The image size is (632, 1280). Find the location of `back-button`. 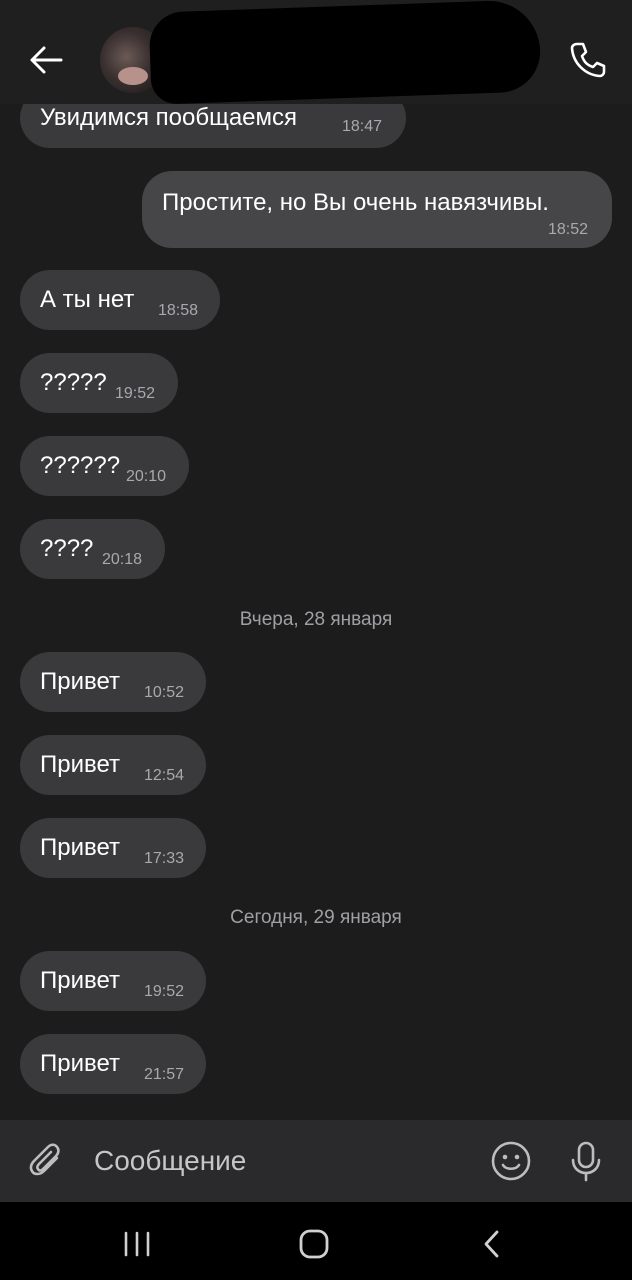

back-button is located at coordinates (46, 60).